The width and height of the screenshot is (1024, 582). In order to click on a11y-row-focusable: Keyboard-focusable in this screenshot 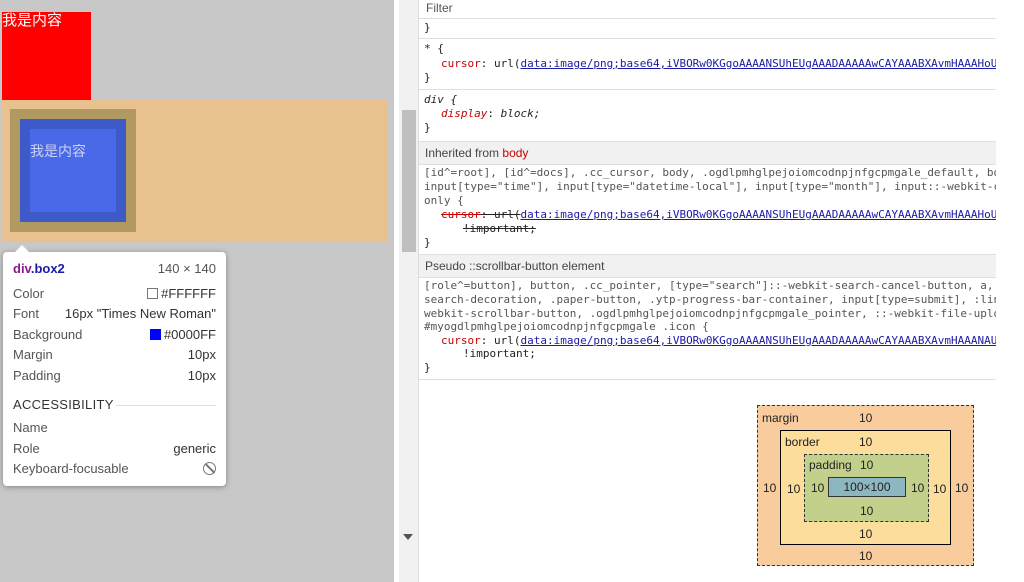, I will do `click(114, 469)`.